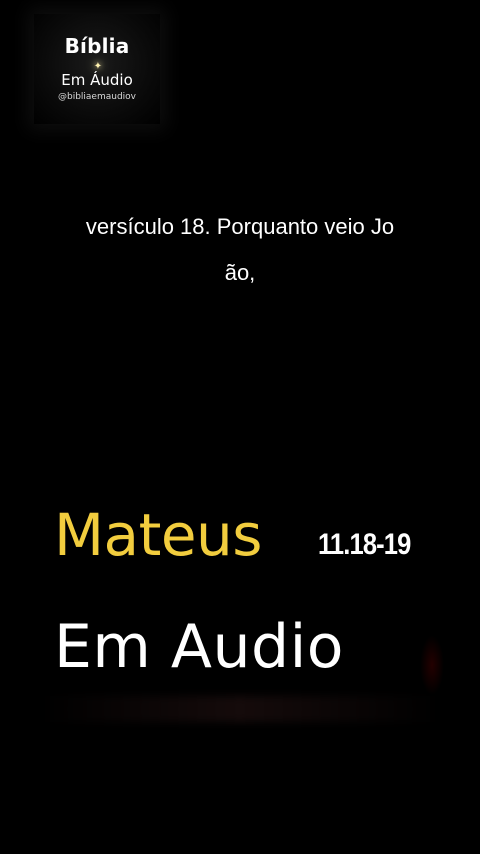  Describe the element at coordinates (364, 544) in the screenshot. I see `chapter-reference: 11.18-19` at that location.